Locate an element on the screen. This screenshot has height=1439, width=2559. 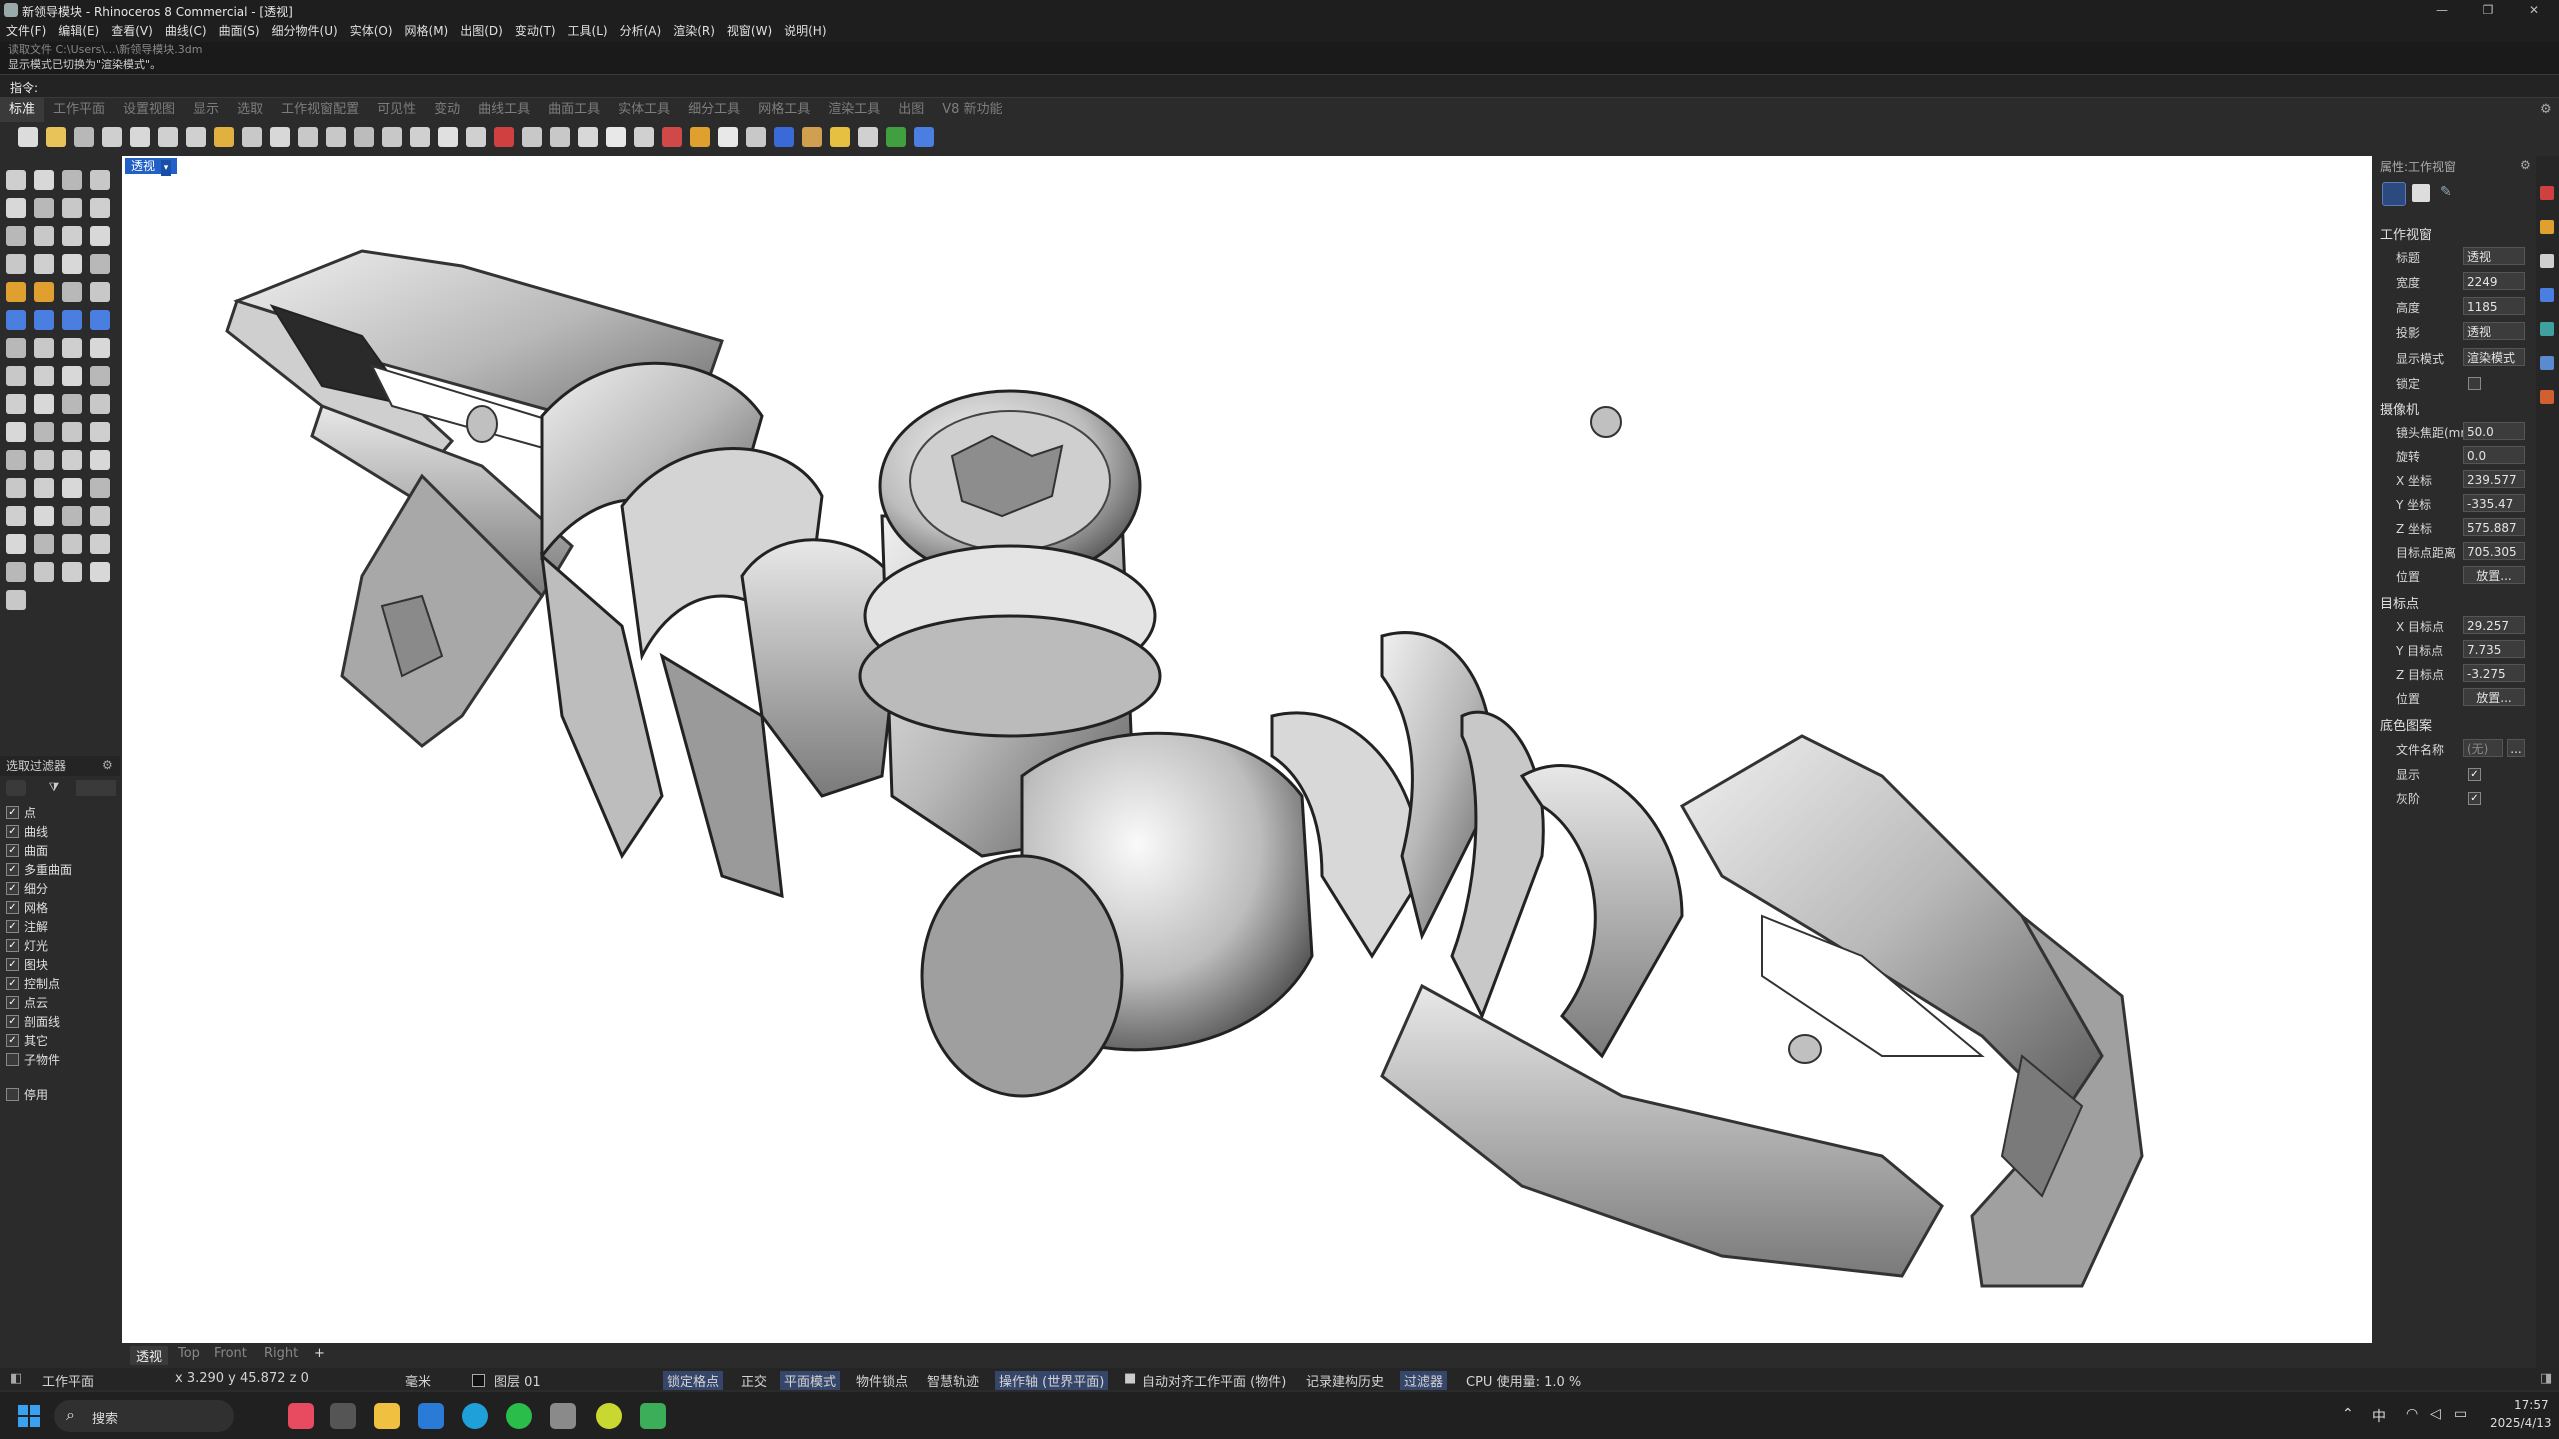
camera-x-field: 239.577 is located at coordinates (2494, 479).